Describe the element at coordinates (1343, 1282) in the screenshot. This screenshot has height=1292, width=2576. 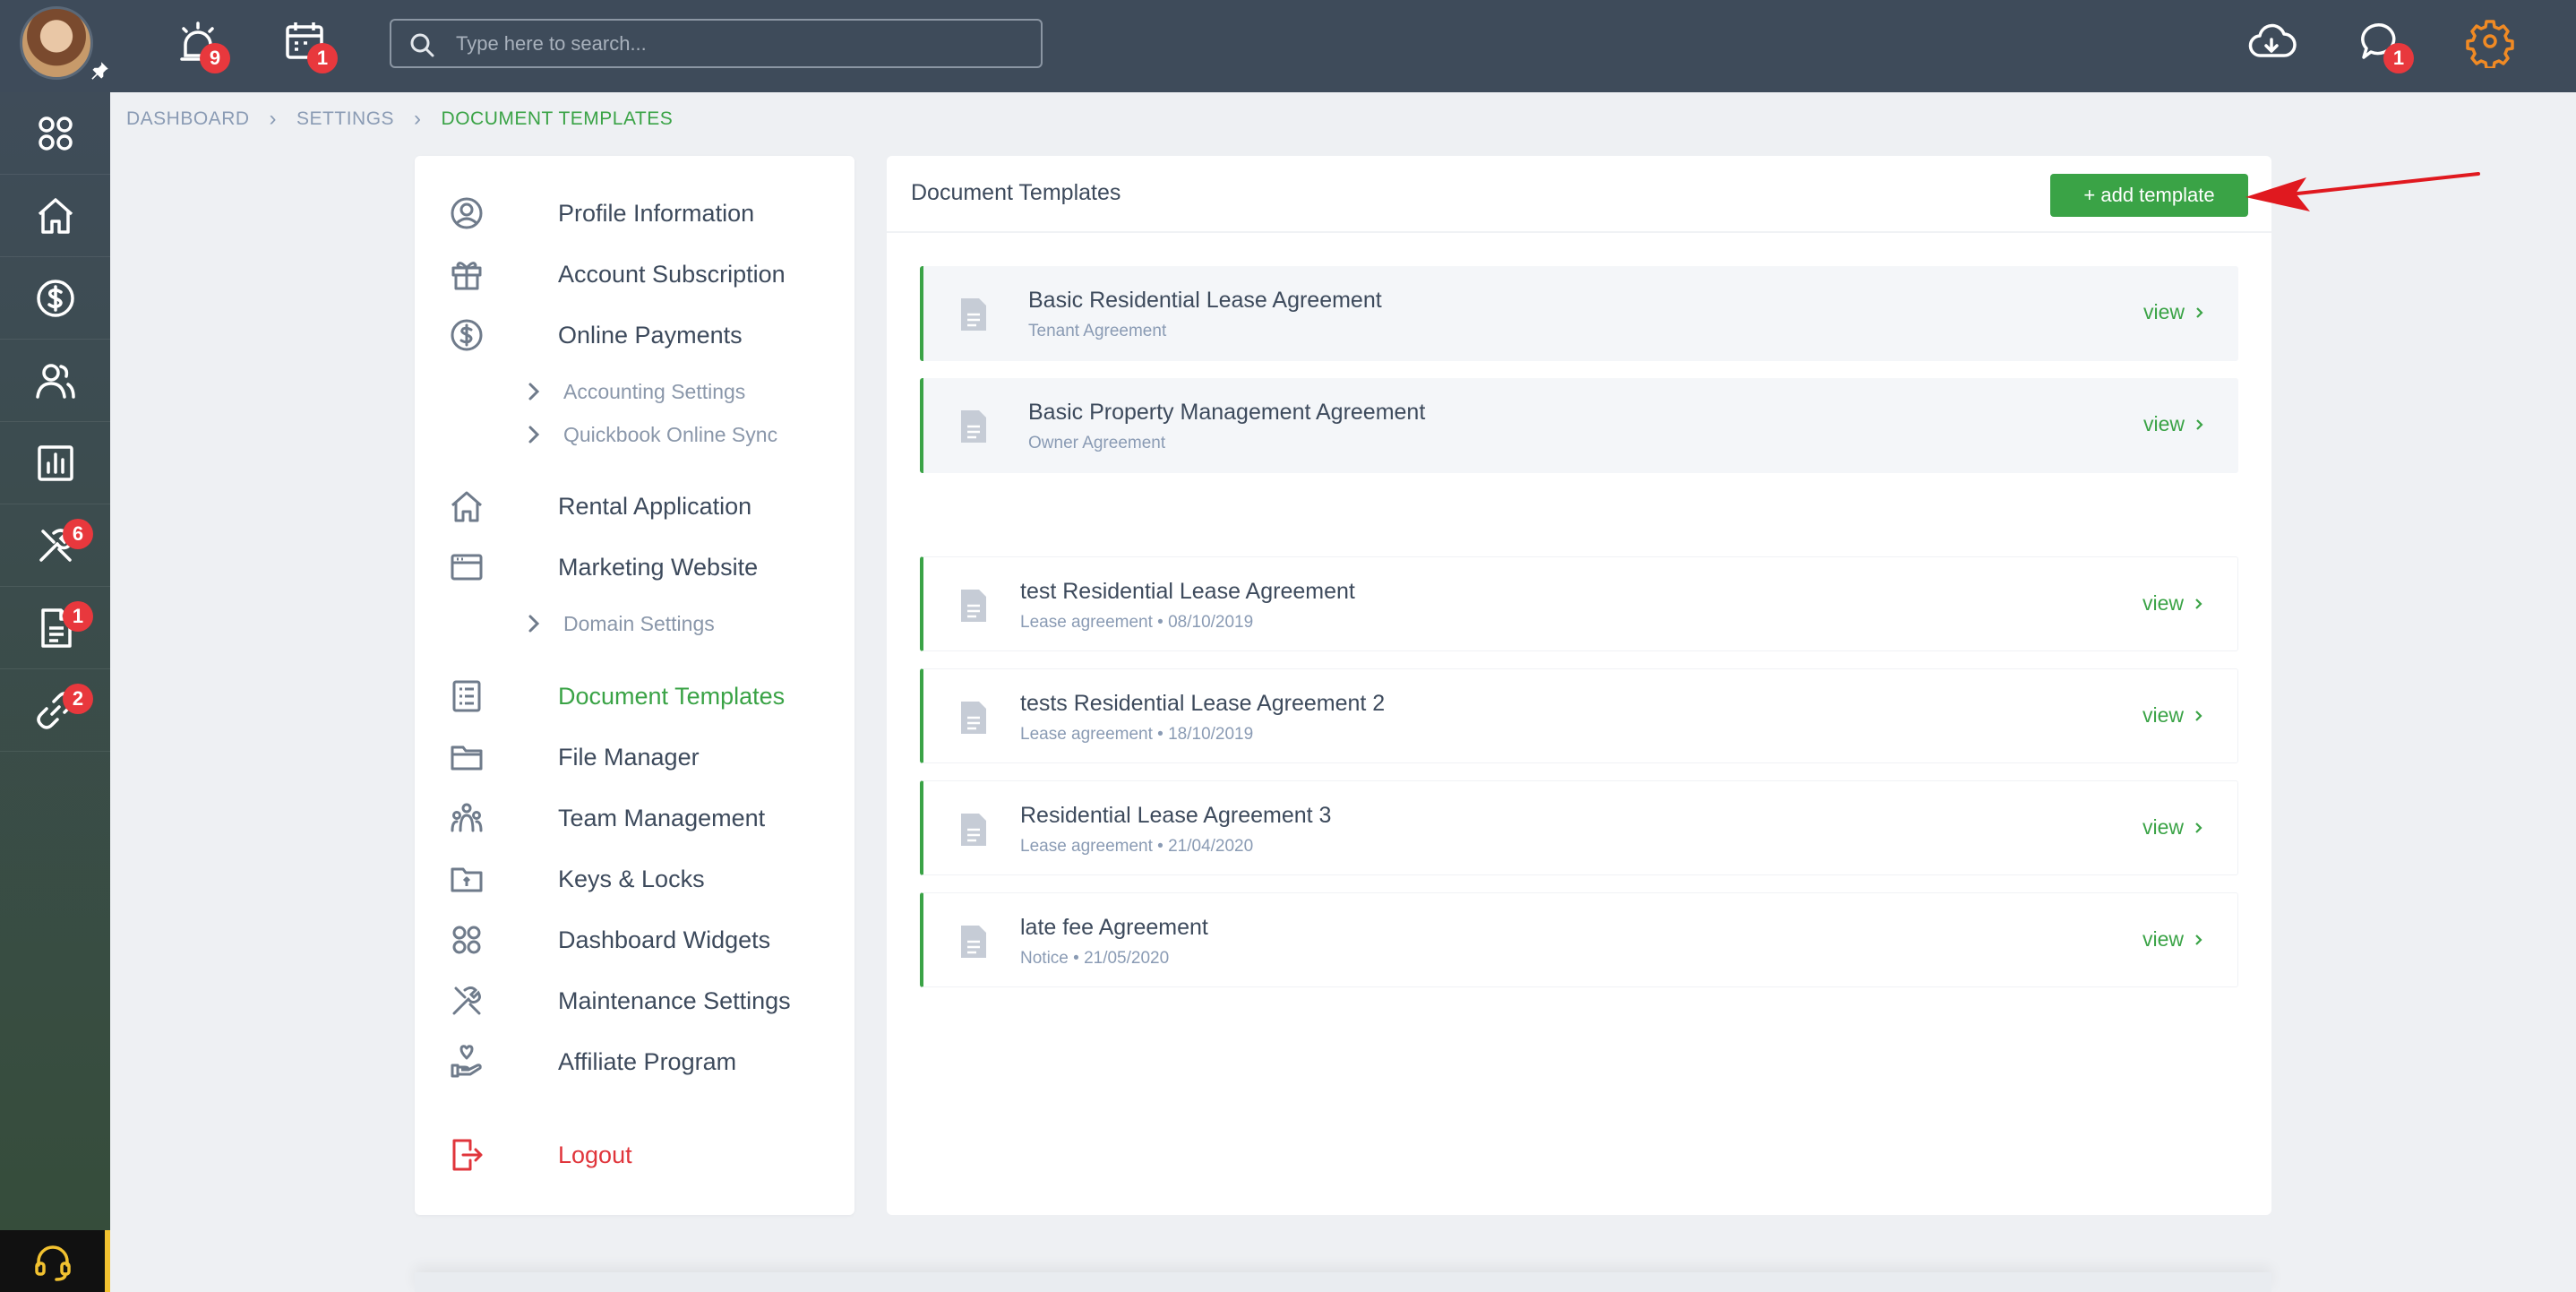
I see `footer` at that location.